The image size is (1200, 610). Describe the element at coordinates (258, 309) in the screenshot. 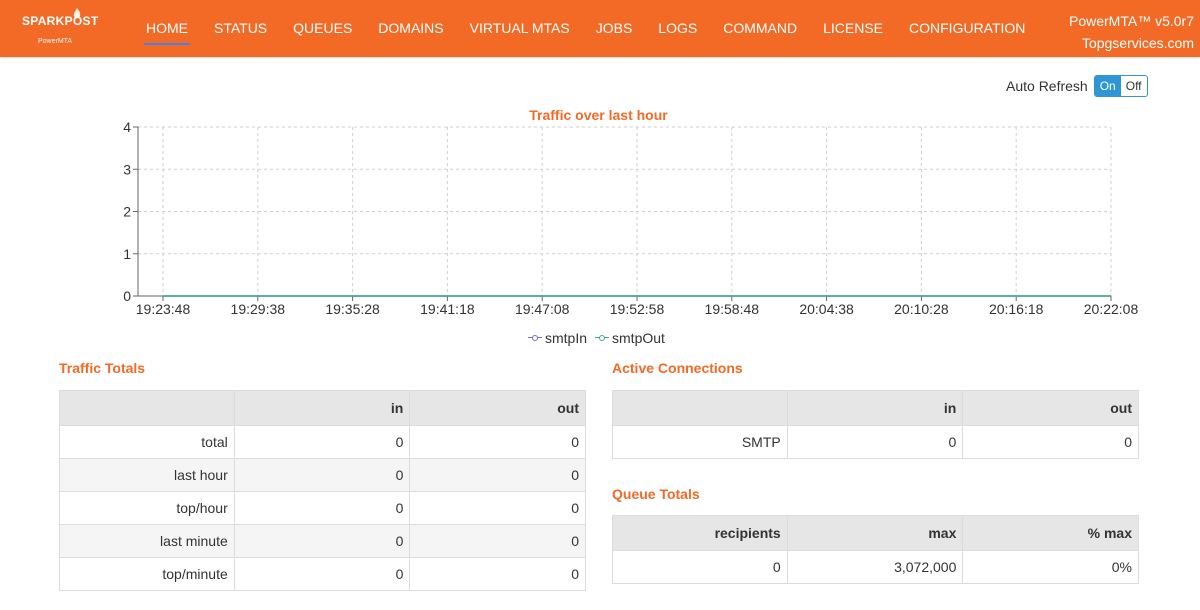

I see `x-tick-label: 19:29:38` at that location.